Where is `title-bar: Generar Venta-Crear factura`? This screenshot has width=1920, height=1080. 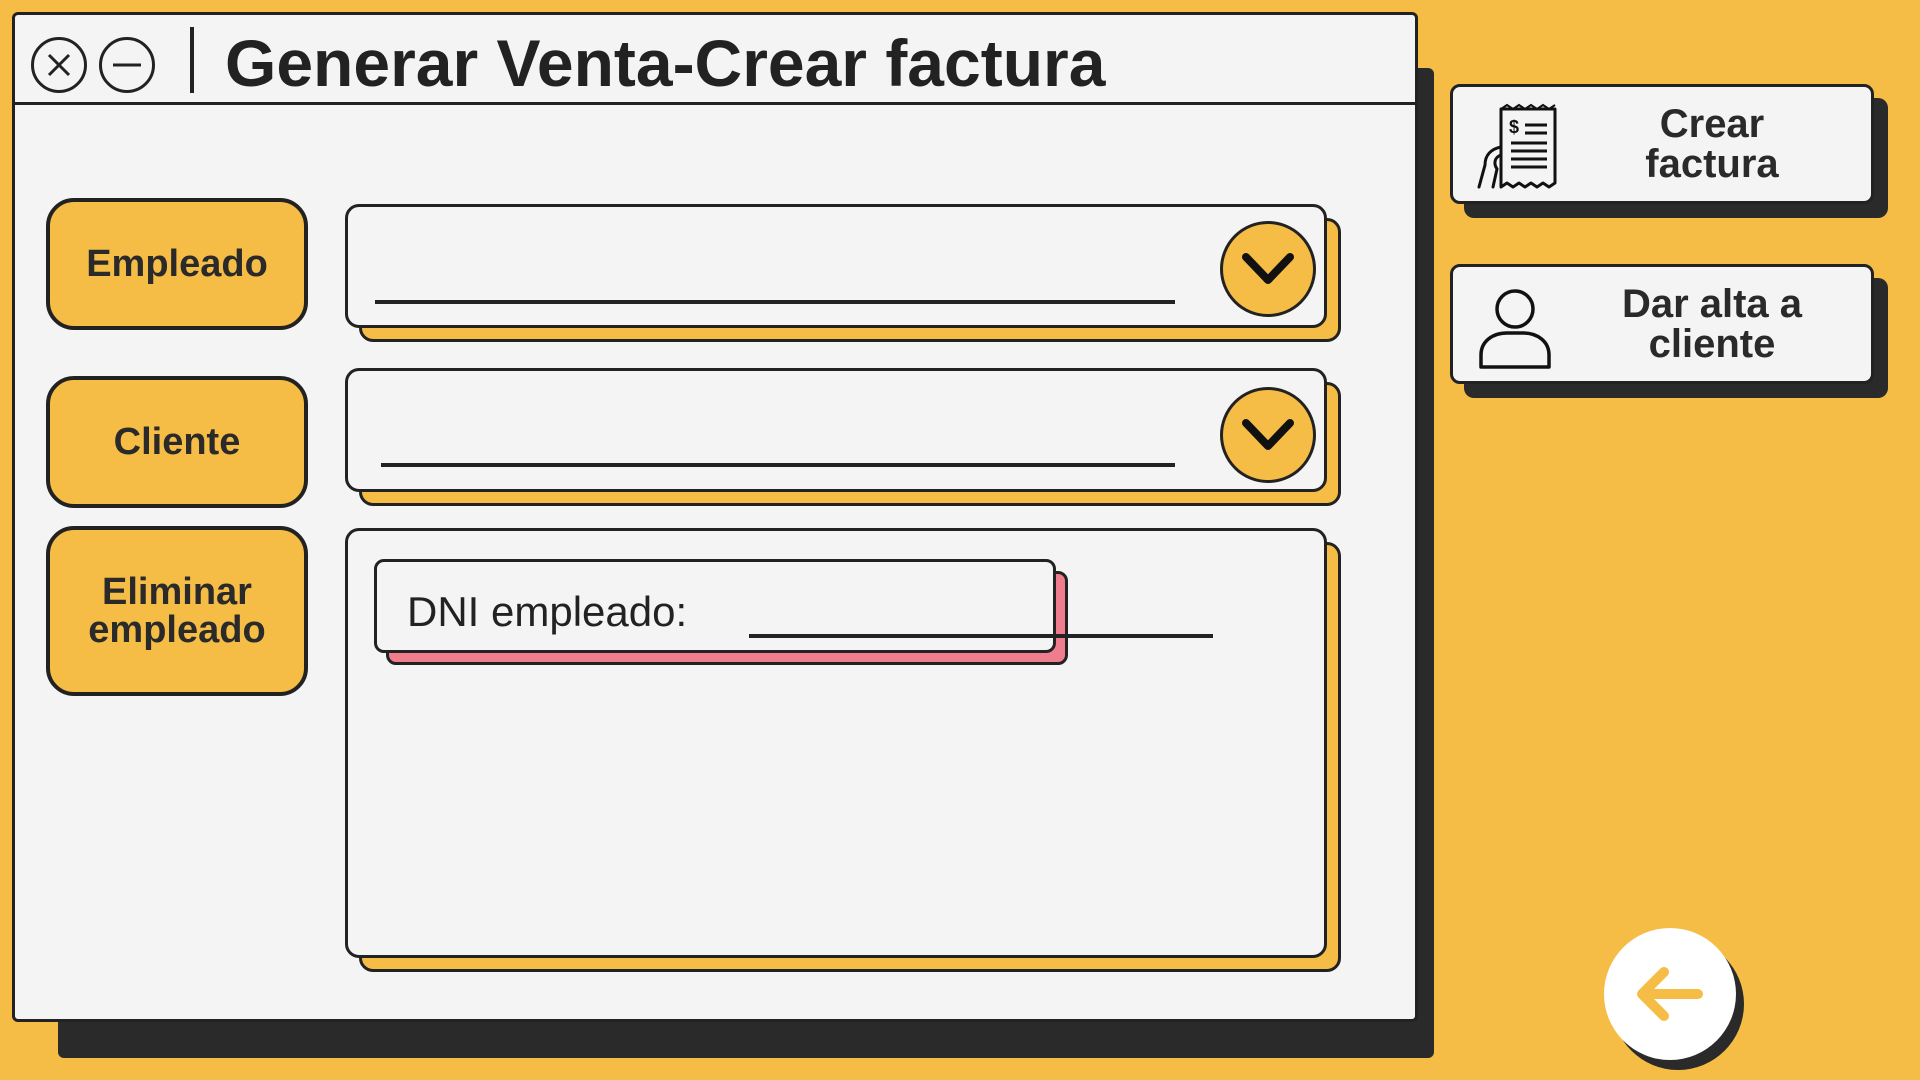 title-bar: Generar Venta-Crear factura is located at coordinates (715, 60).